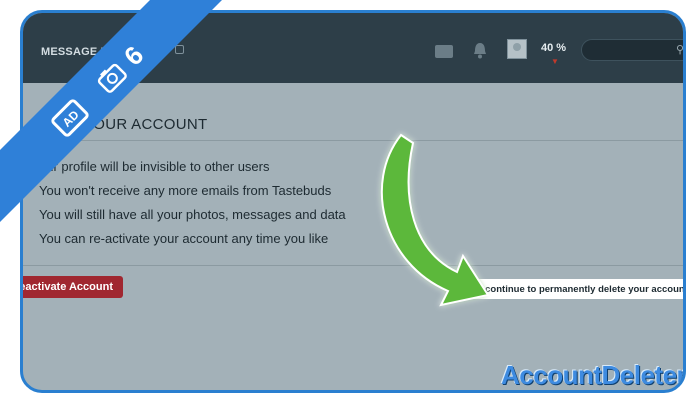 The width and height of the screenshot is (700, 407). What do you see at coordinates (679, 50) in the screenshot?
I see `search-icon: ⚲` at bounding box center [679, 50].